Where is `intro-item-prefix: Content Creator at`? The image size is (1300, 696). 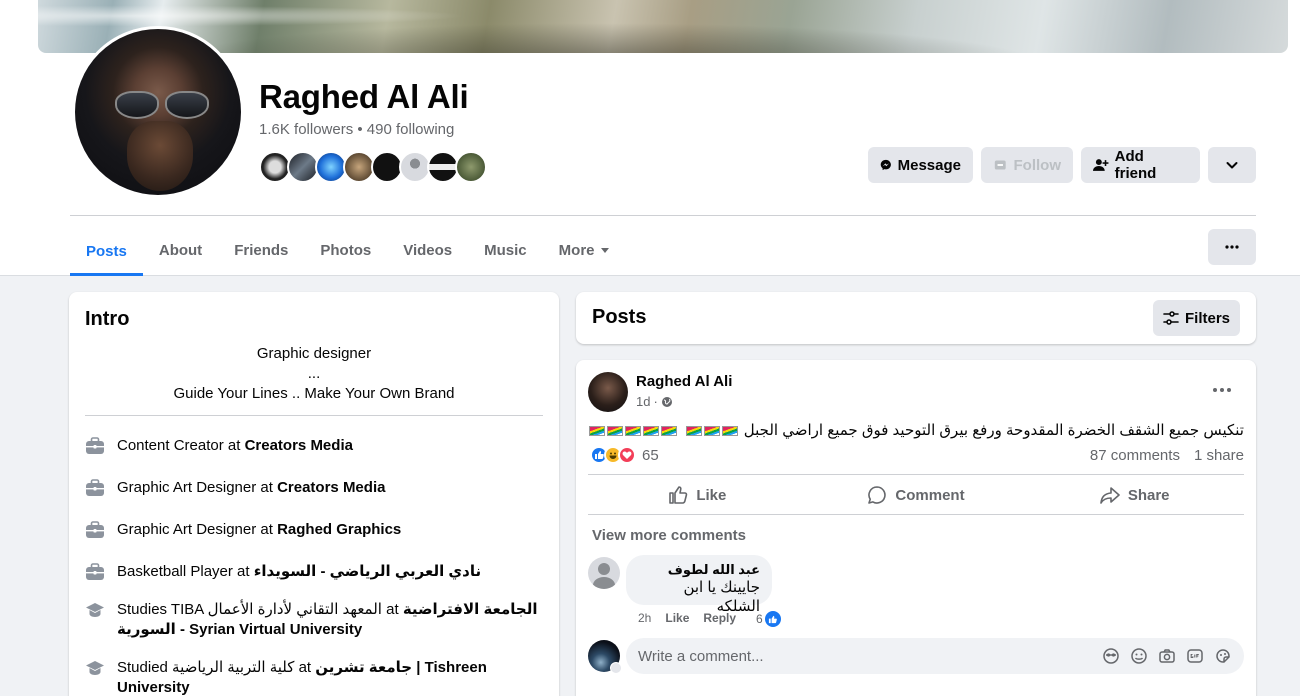
intro-item-prefix: Content Creator at is located at coordinates (181, 445).